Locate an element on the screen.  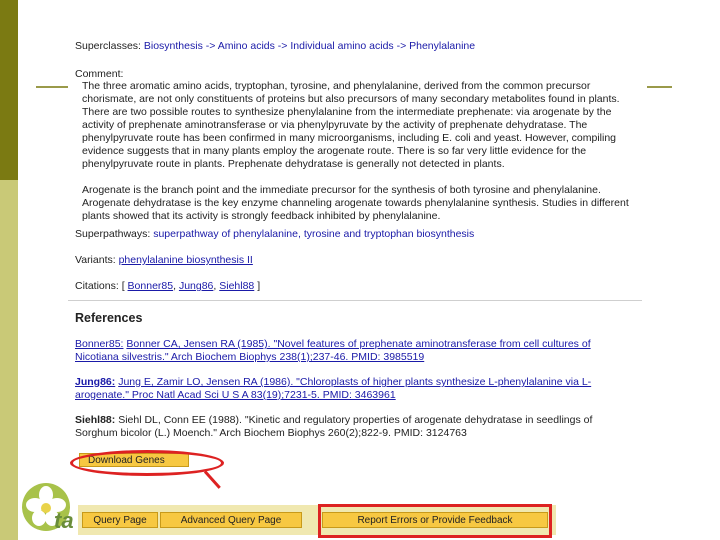
variants-row: Variants: phenylalanine biosynthesis II is located at coordinates (164, 260).